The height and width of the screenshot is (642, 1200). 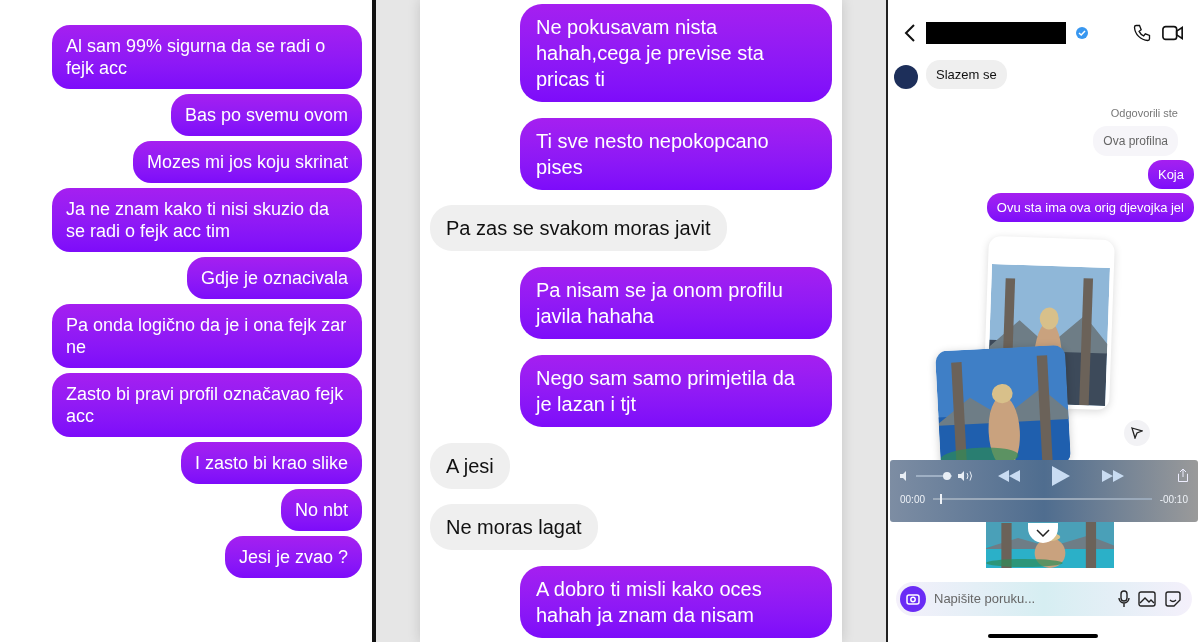 I want to click on microphone-icon, so click(x=1124, y=599).